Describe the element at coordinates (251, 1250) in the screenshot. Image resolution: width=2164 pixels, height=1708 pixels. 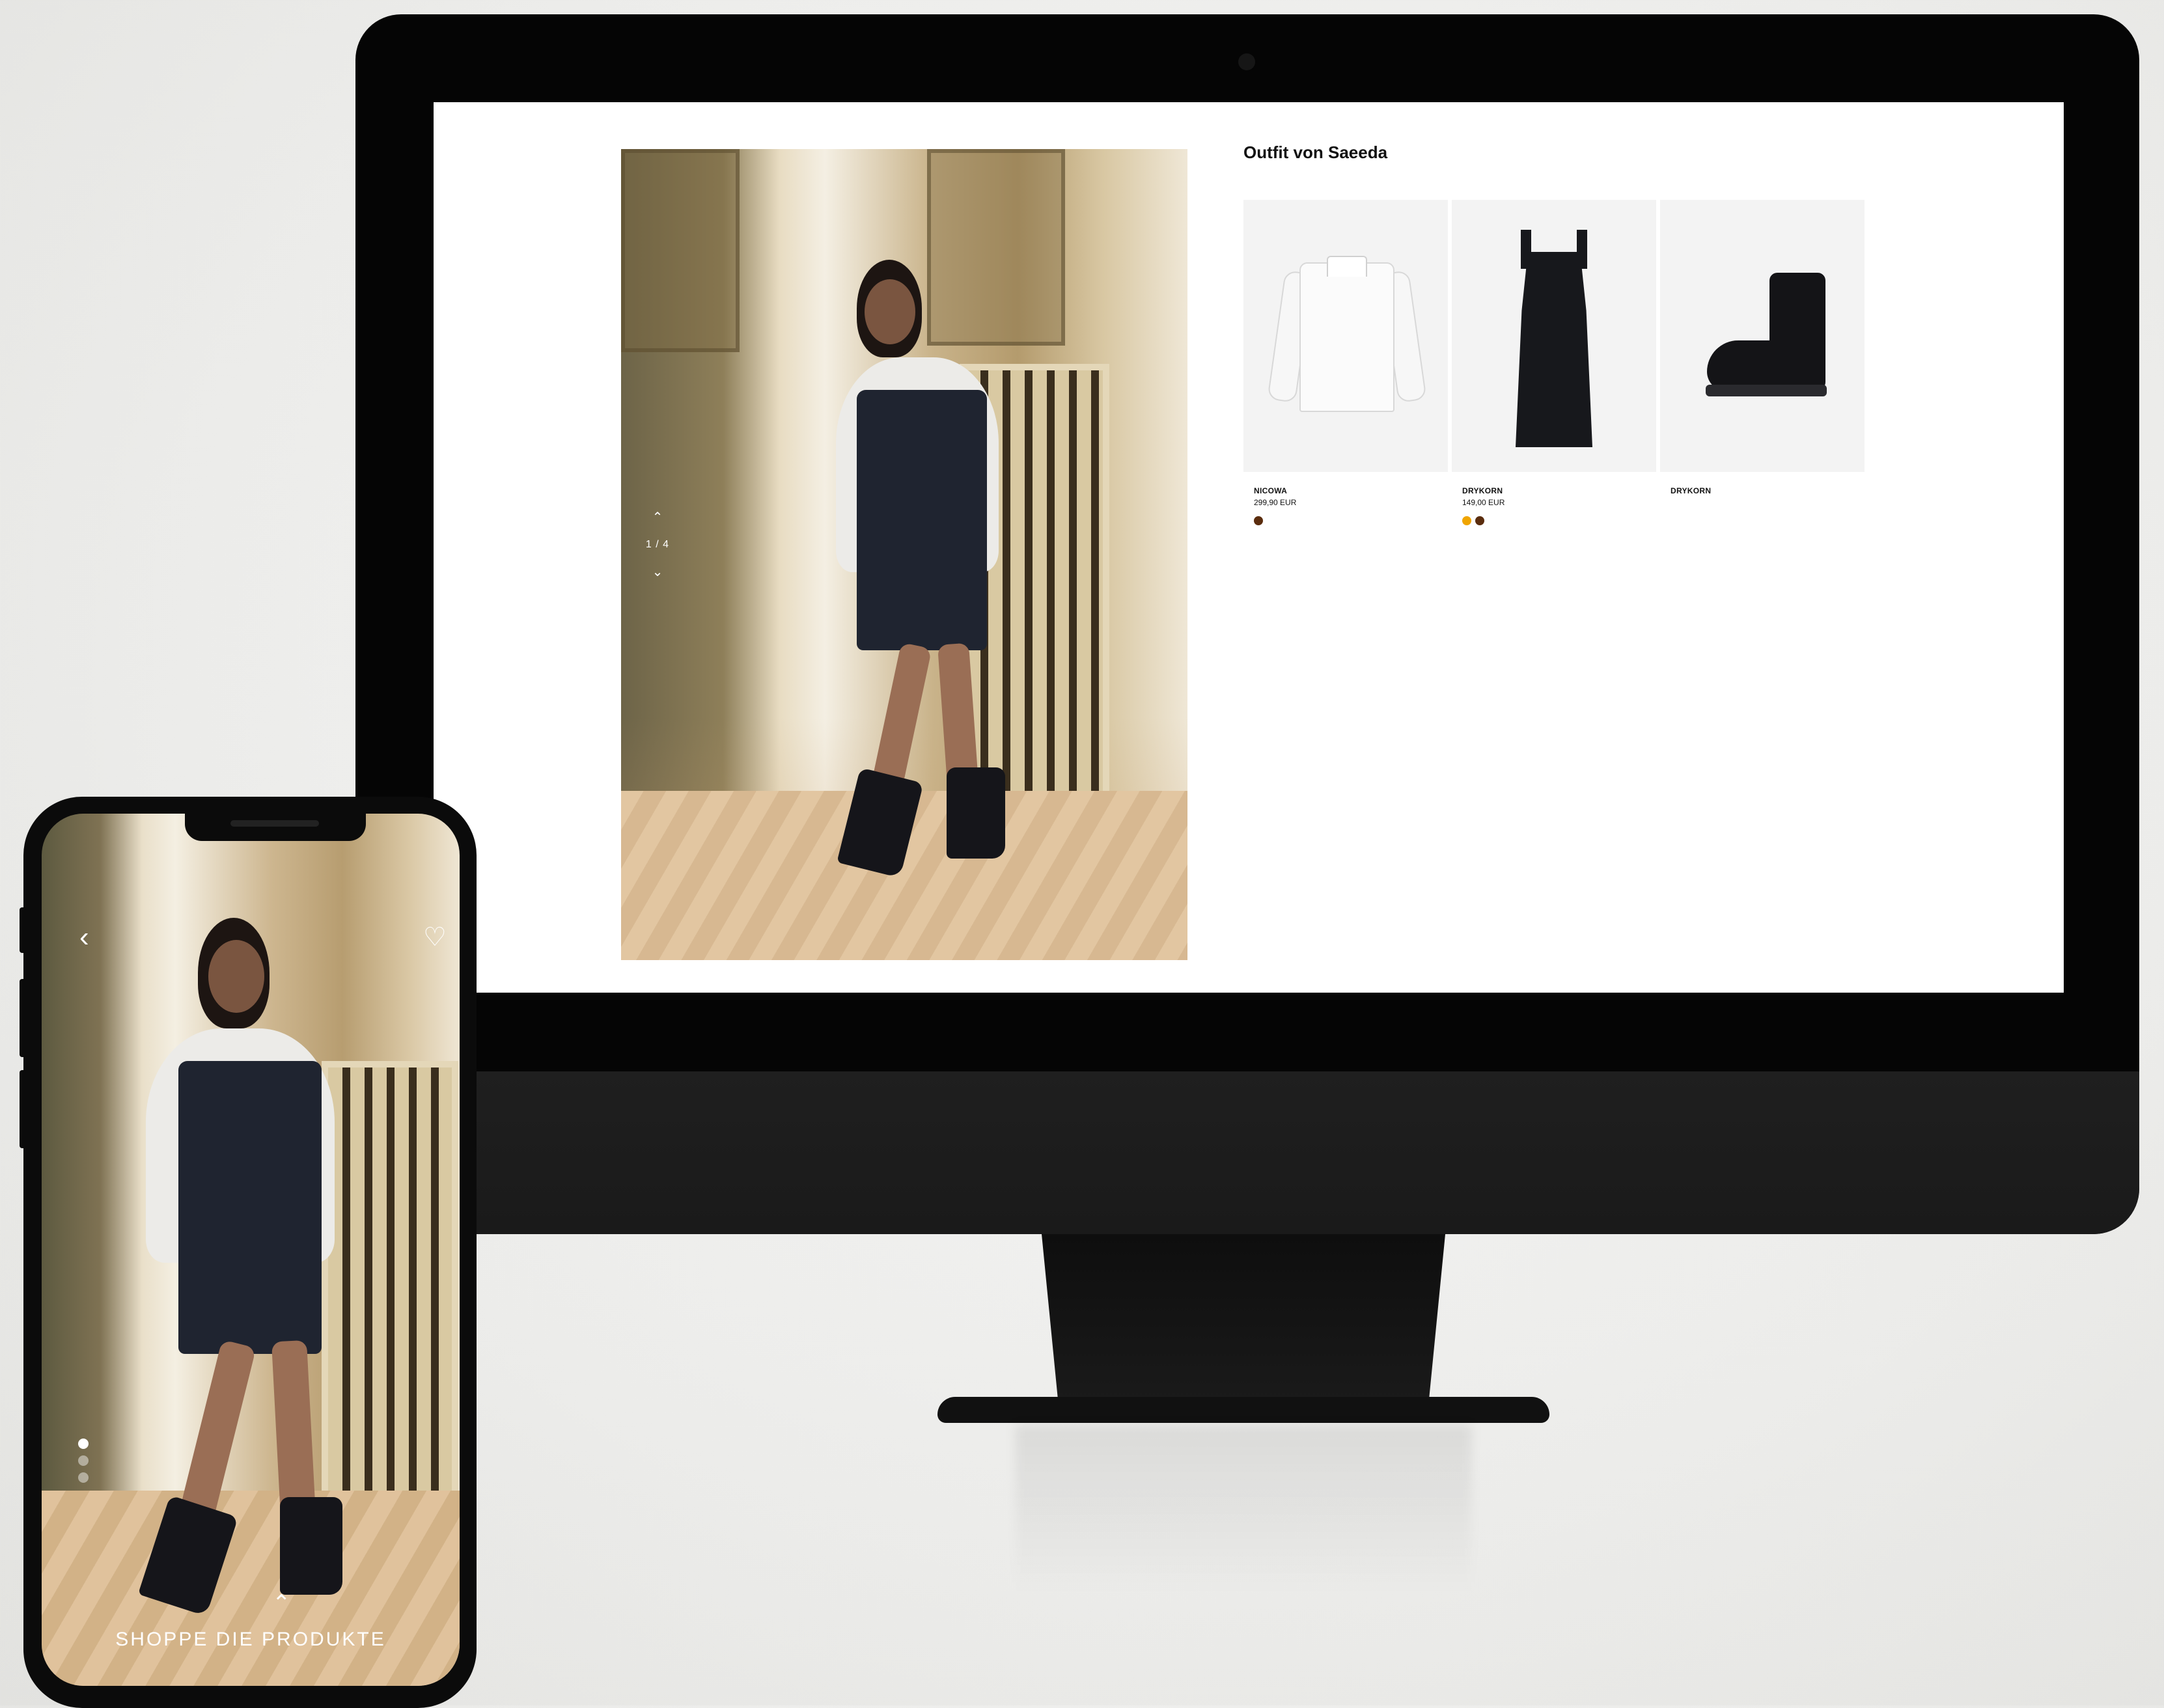
I see `mobile-screen: ‹ ♡ ⌃ SHOPPE DIE PRODUKTE` at that location.